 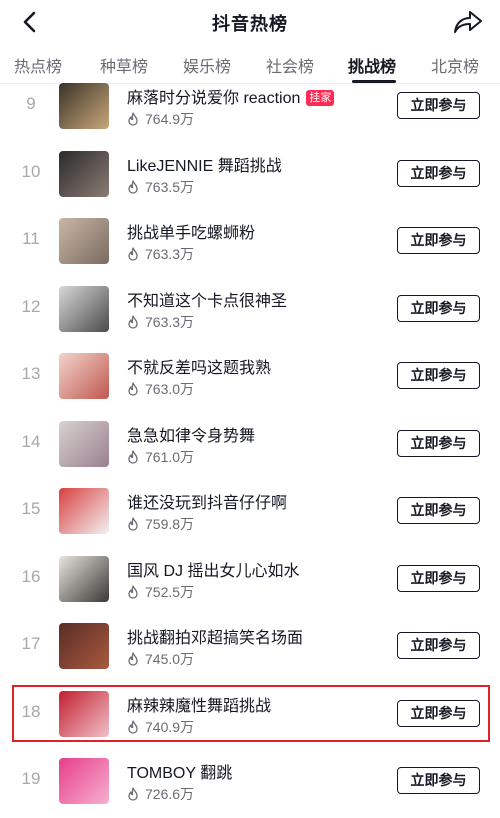 I want to click on rank-number: 12, so click(x=31, y=306).